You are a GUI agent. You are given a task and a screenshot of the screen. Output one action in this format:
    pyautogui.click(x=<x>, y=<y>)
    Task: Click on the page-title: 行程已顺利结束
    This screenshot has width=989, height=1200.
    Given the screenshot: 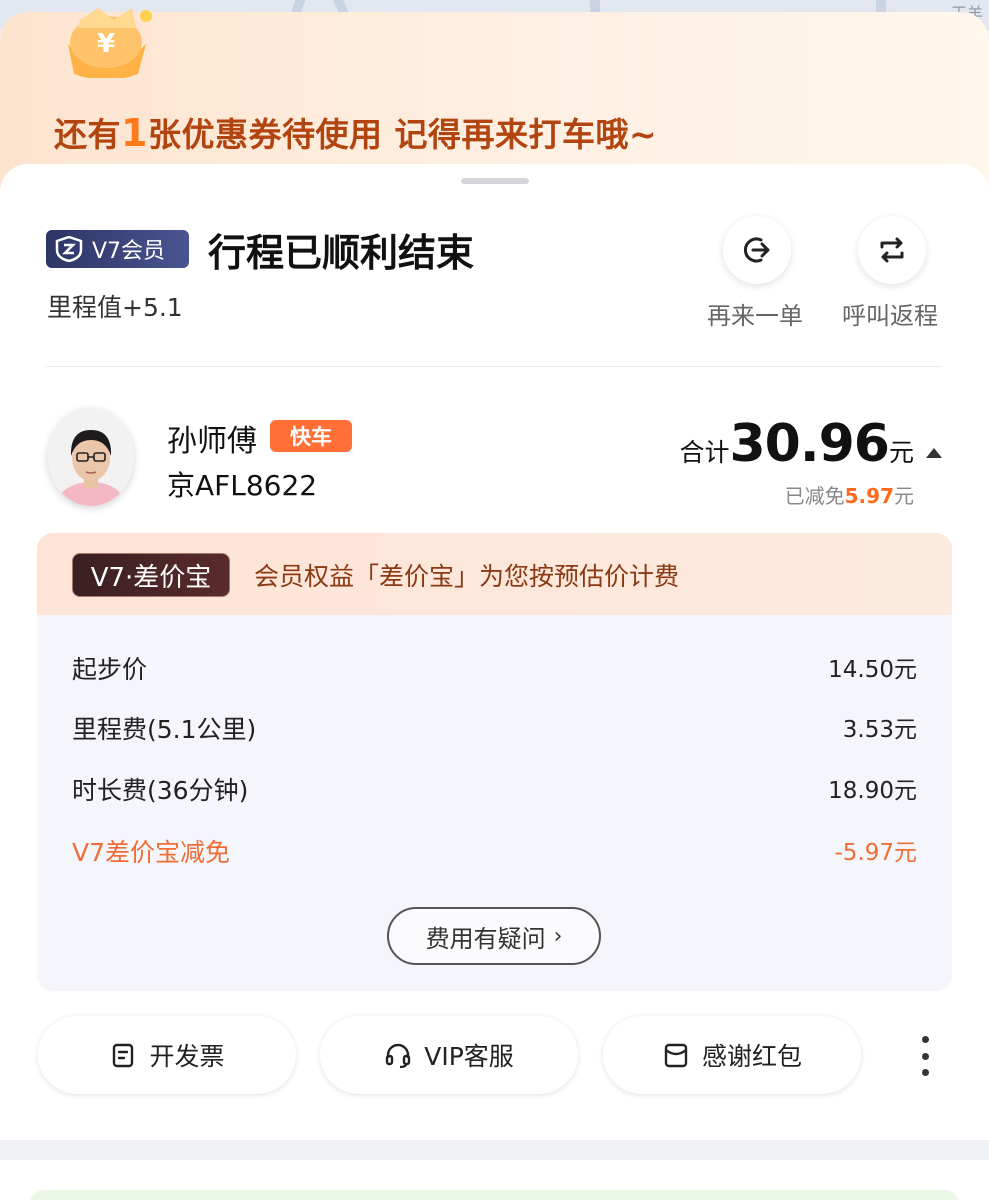 What is the action you would take?
    pyautogui.click(x=341, y=253)
    